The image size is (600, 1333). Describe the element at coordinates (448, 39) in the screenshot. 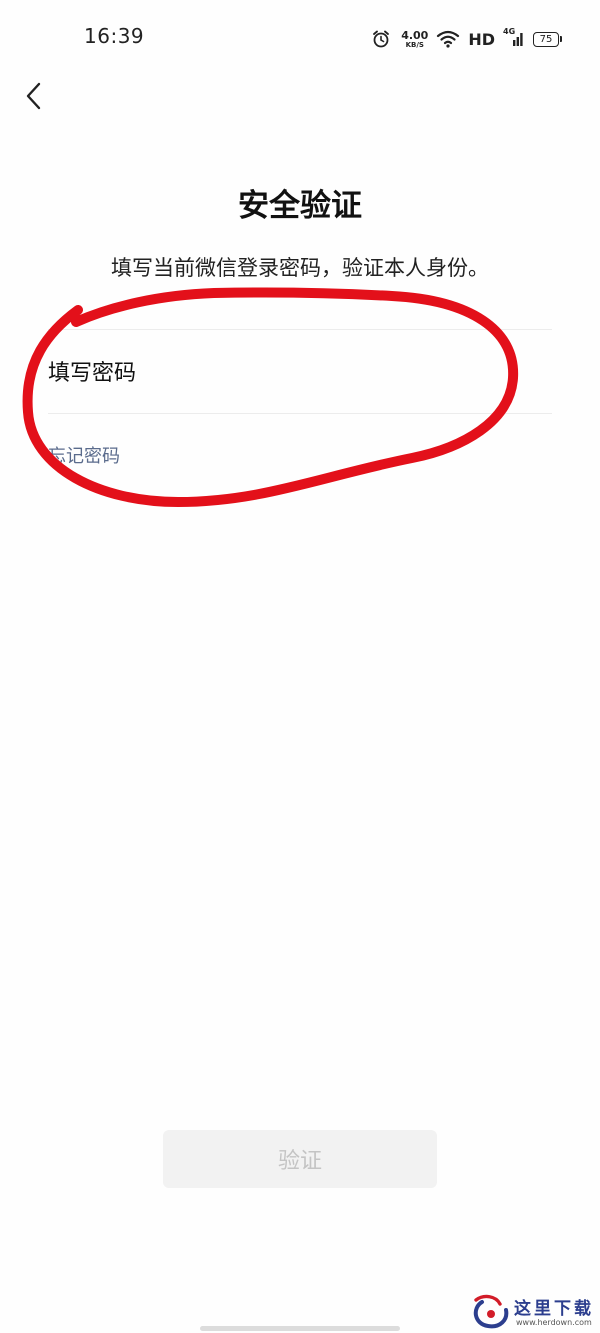

I see `wifi-icon` at that location.